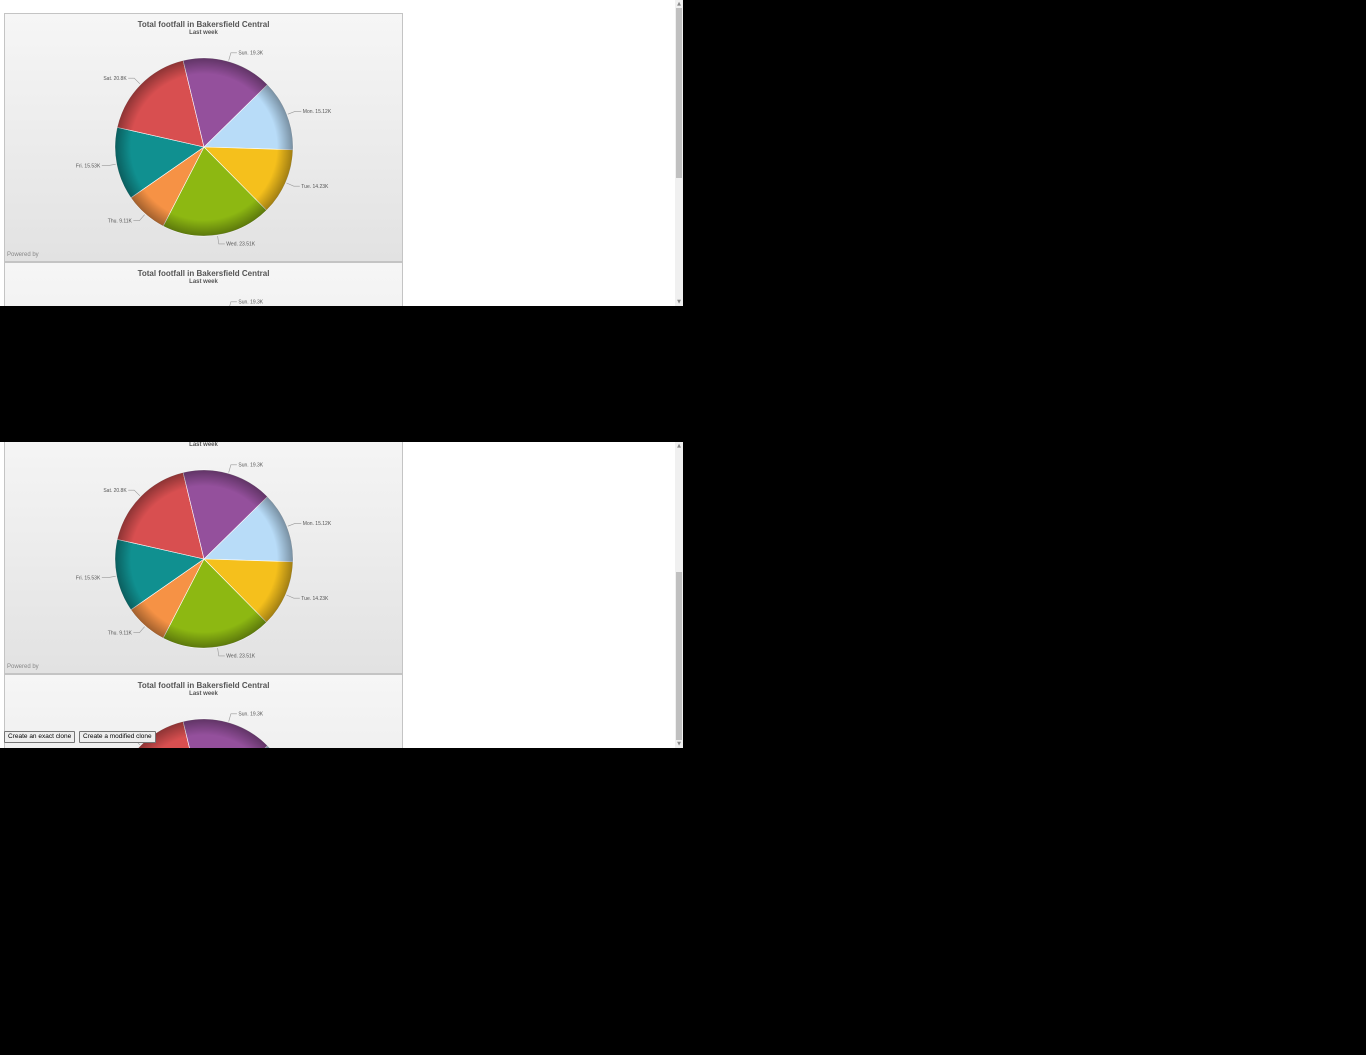 The width and height of the screenshot is (1366, 1055). What do you see at coordinates (40, 737) in the screenshot?
I see `create-exact-clone-button: Create an exact clone` at bounding box center [40, 737].